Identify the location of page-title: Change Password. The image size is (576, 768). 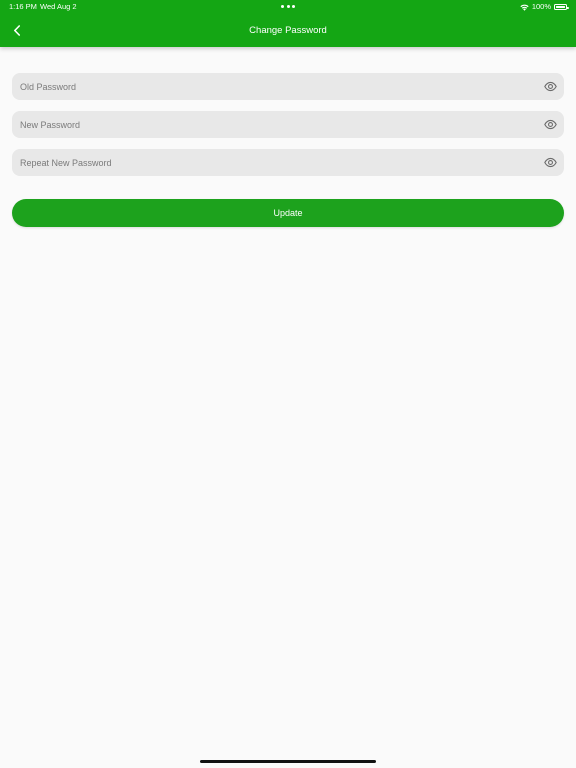
(288, 30).